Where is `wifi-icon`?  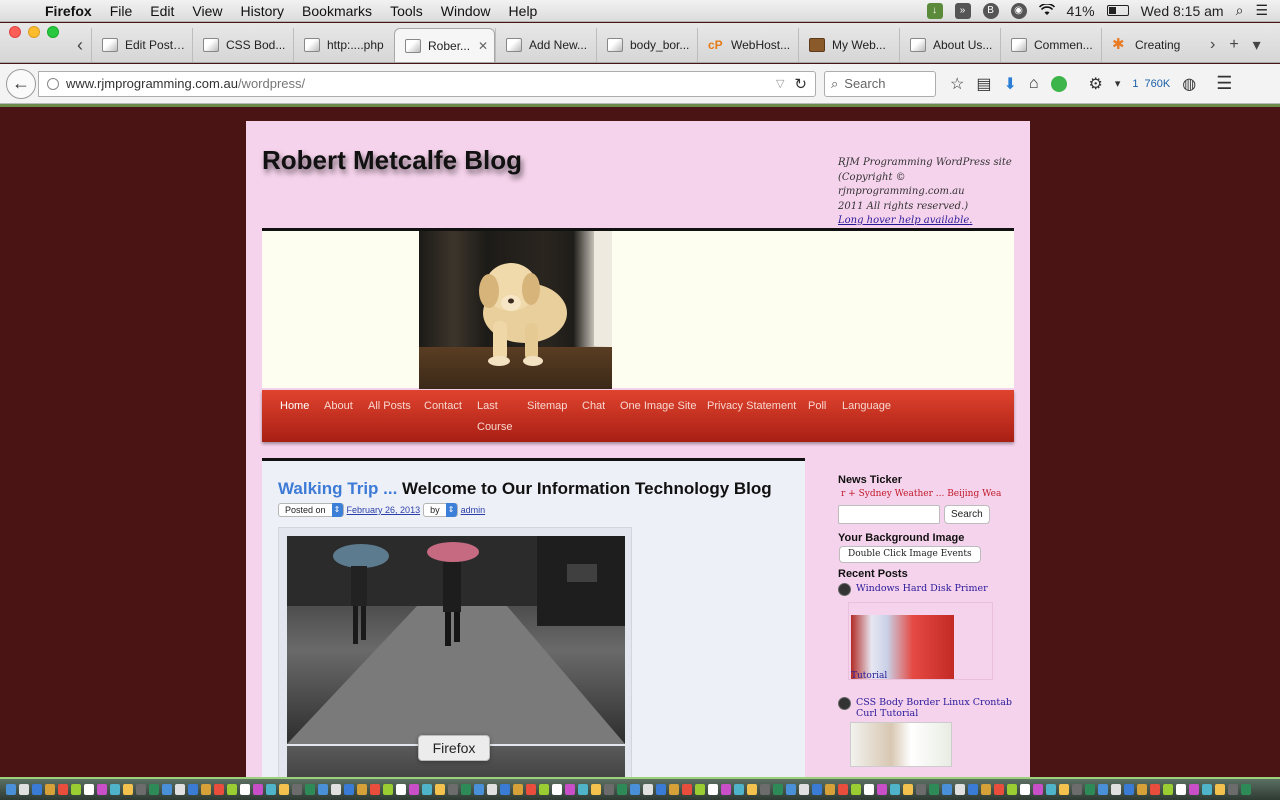 wifi-icon is located at coordinates (1046, 10).